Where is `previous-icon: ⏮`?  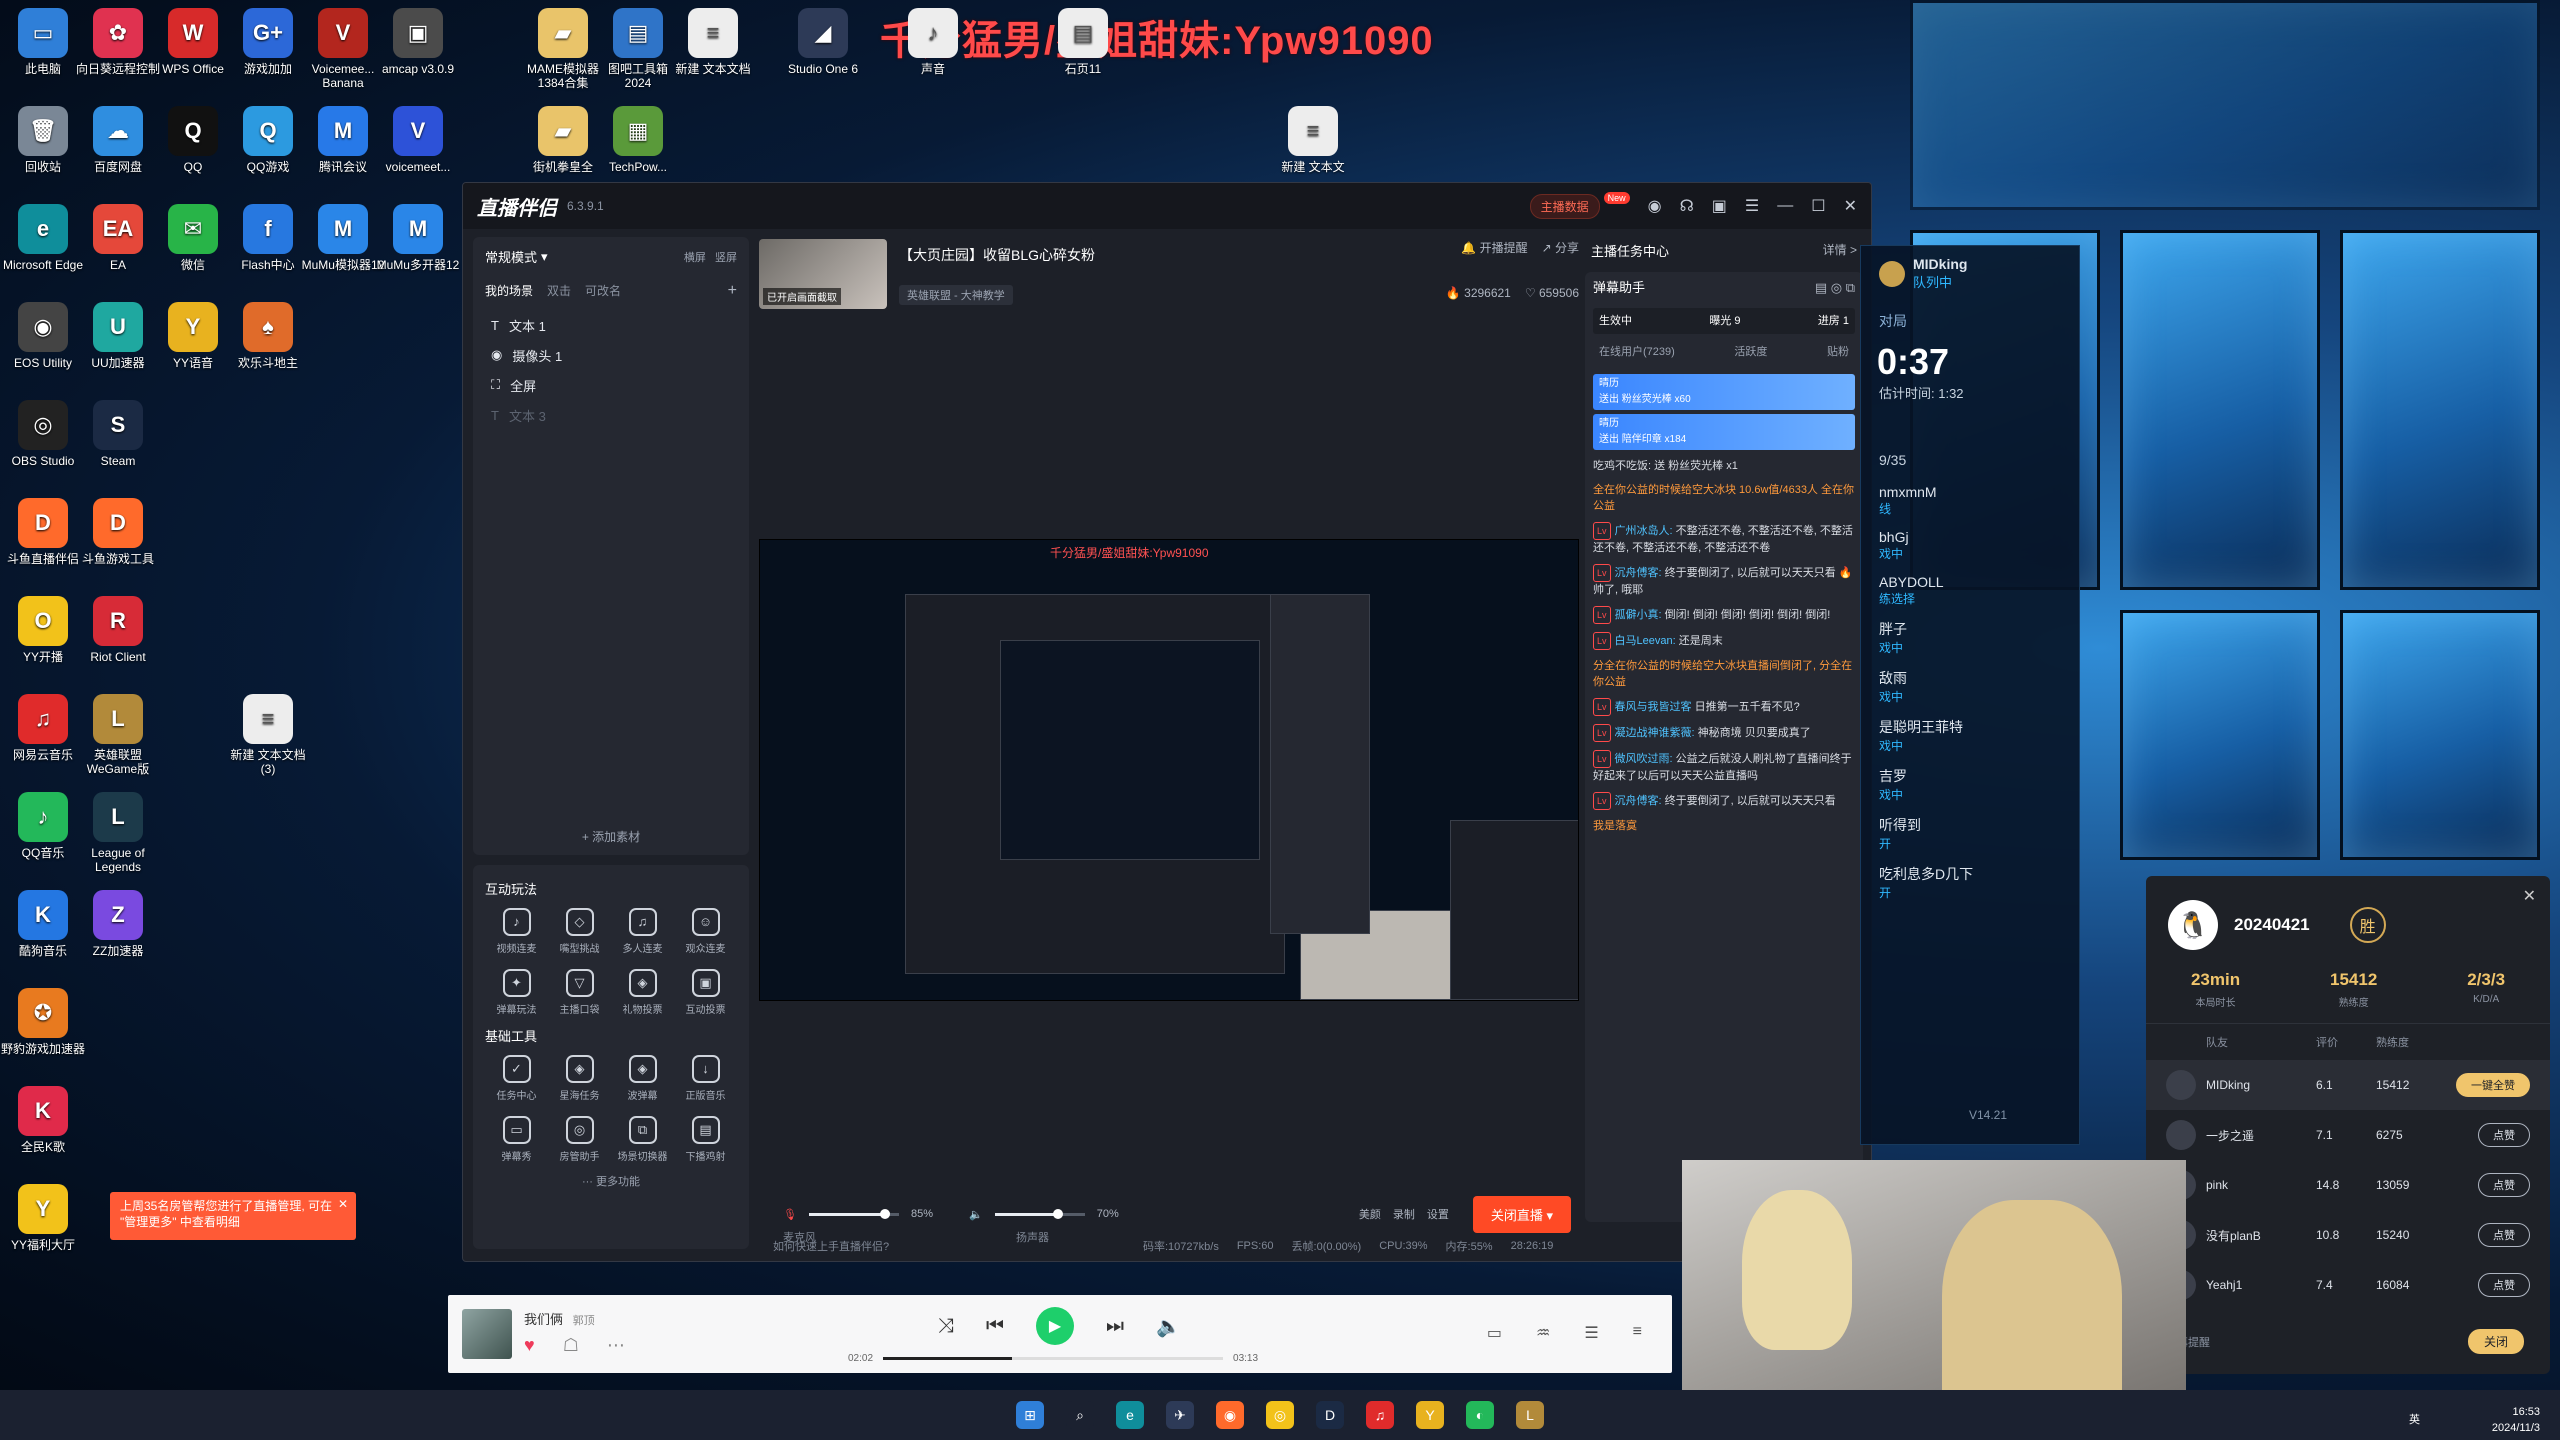 previous-icon: ⏮ is located at coordinates (995, 1326).